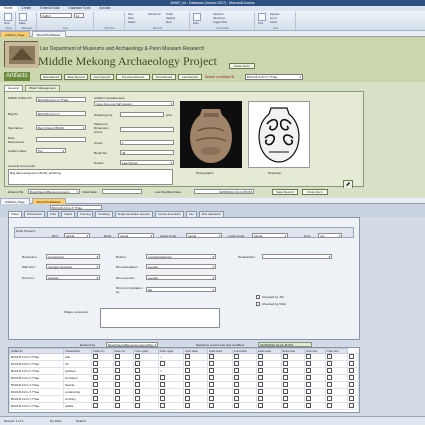 The width and height of the screenshot is (425, 425). What do you see at coordinates (147, 152) in the screenshot?
I see `burial-no-field: 46` at bounding box center [147, 152].